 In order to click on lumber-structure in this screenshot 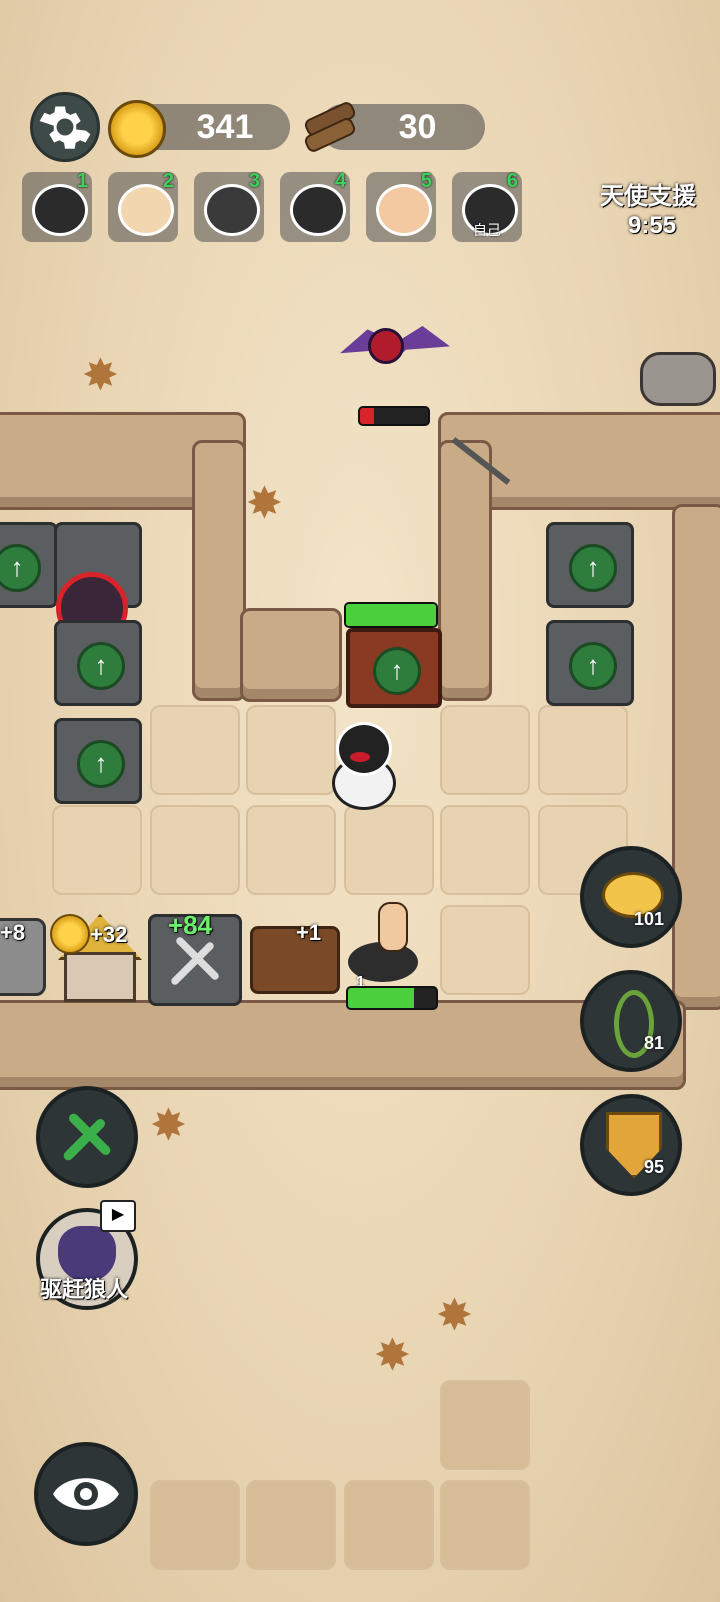, I will do `click(295, 960)`.